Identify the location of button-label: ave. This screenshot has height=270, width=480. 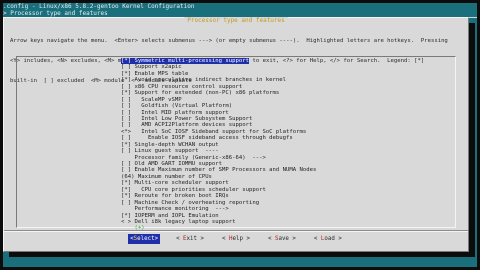
(283, 239).